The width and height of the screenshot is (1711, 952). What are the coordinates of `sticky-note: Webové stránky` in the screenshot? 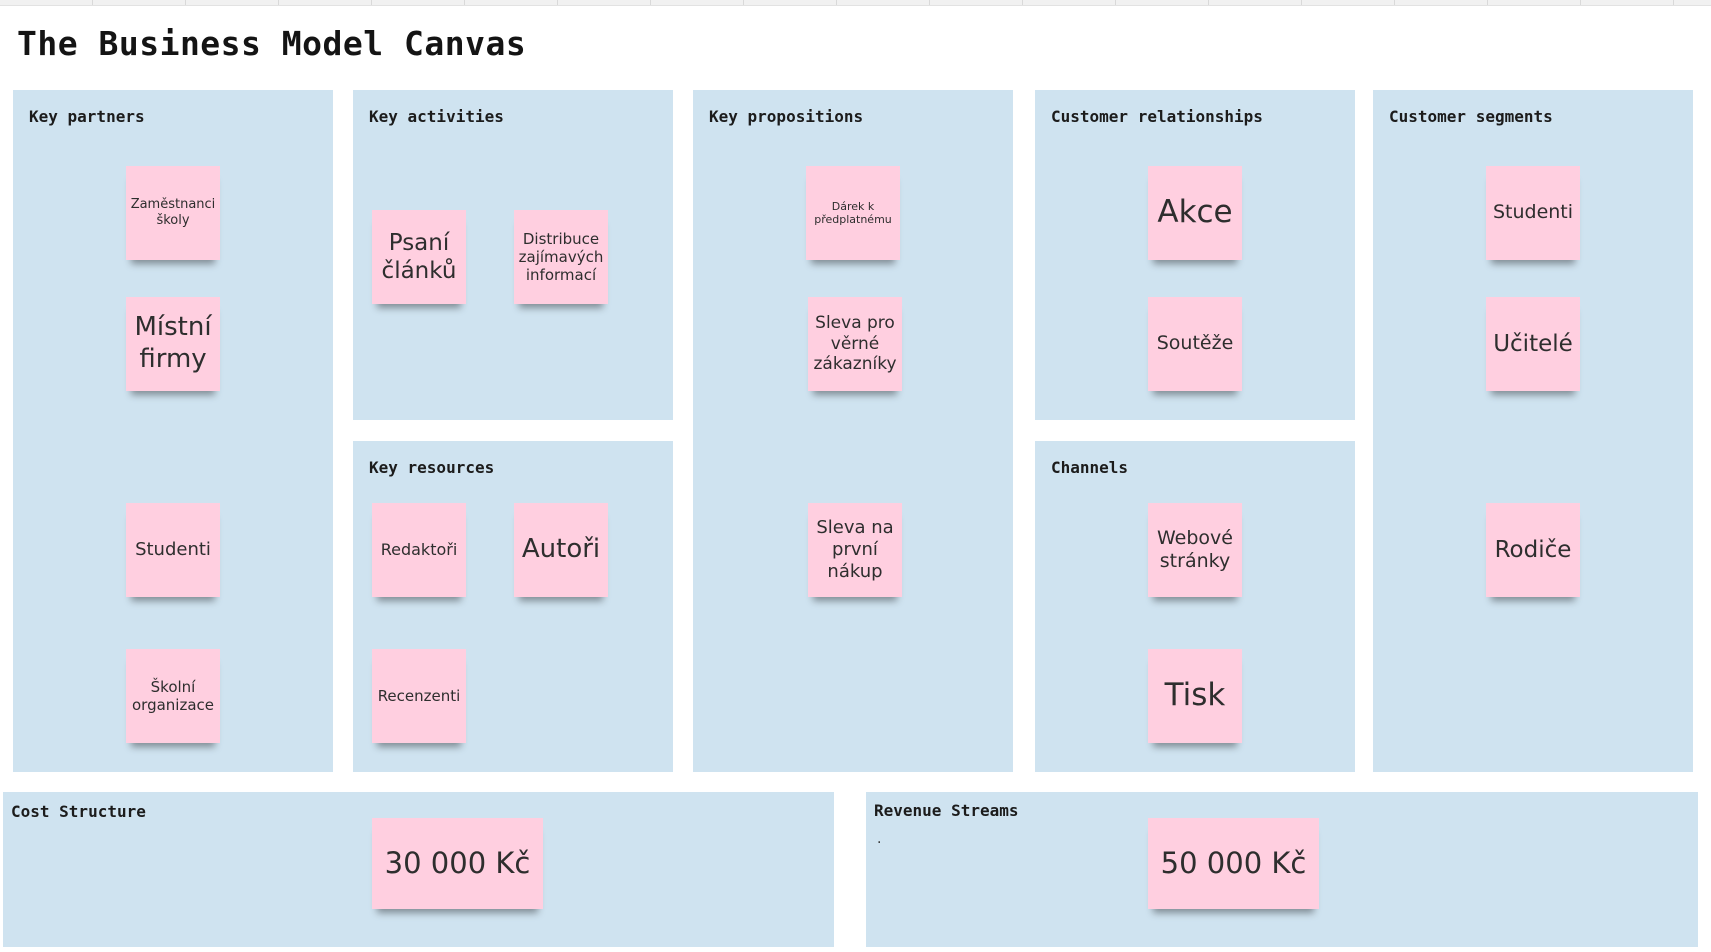 It's located at (1195, 550).